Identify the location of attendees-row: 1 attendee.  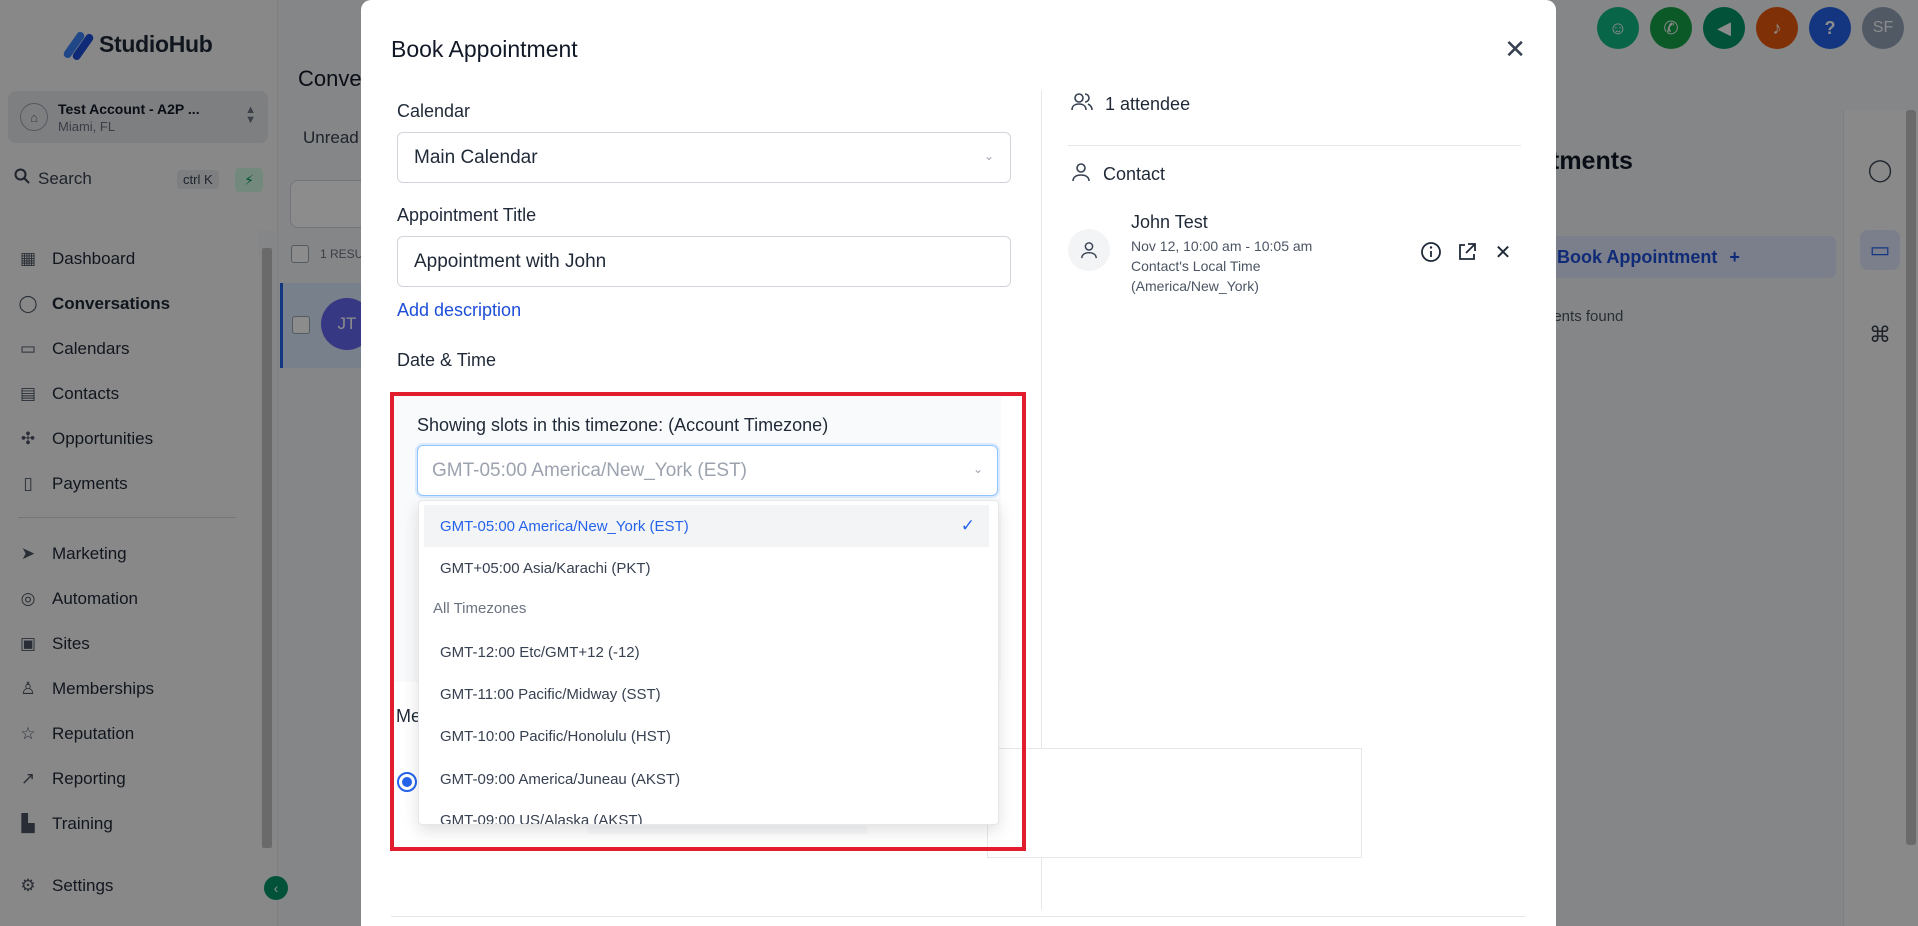
(1130, 104).